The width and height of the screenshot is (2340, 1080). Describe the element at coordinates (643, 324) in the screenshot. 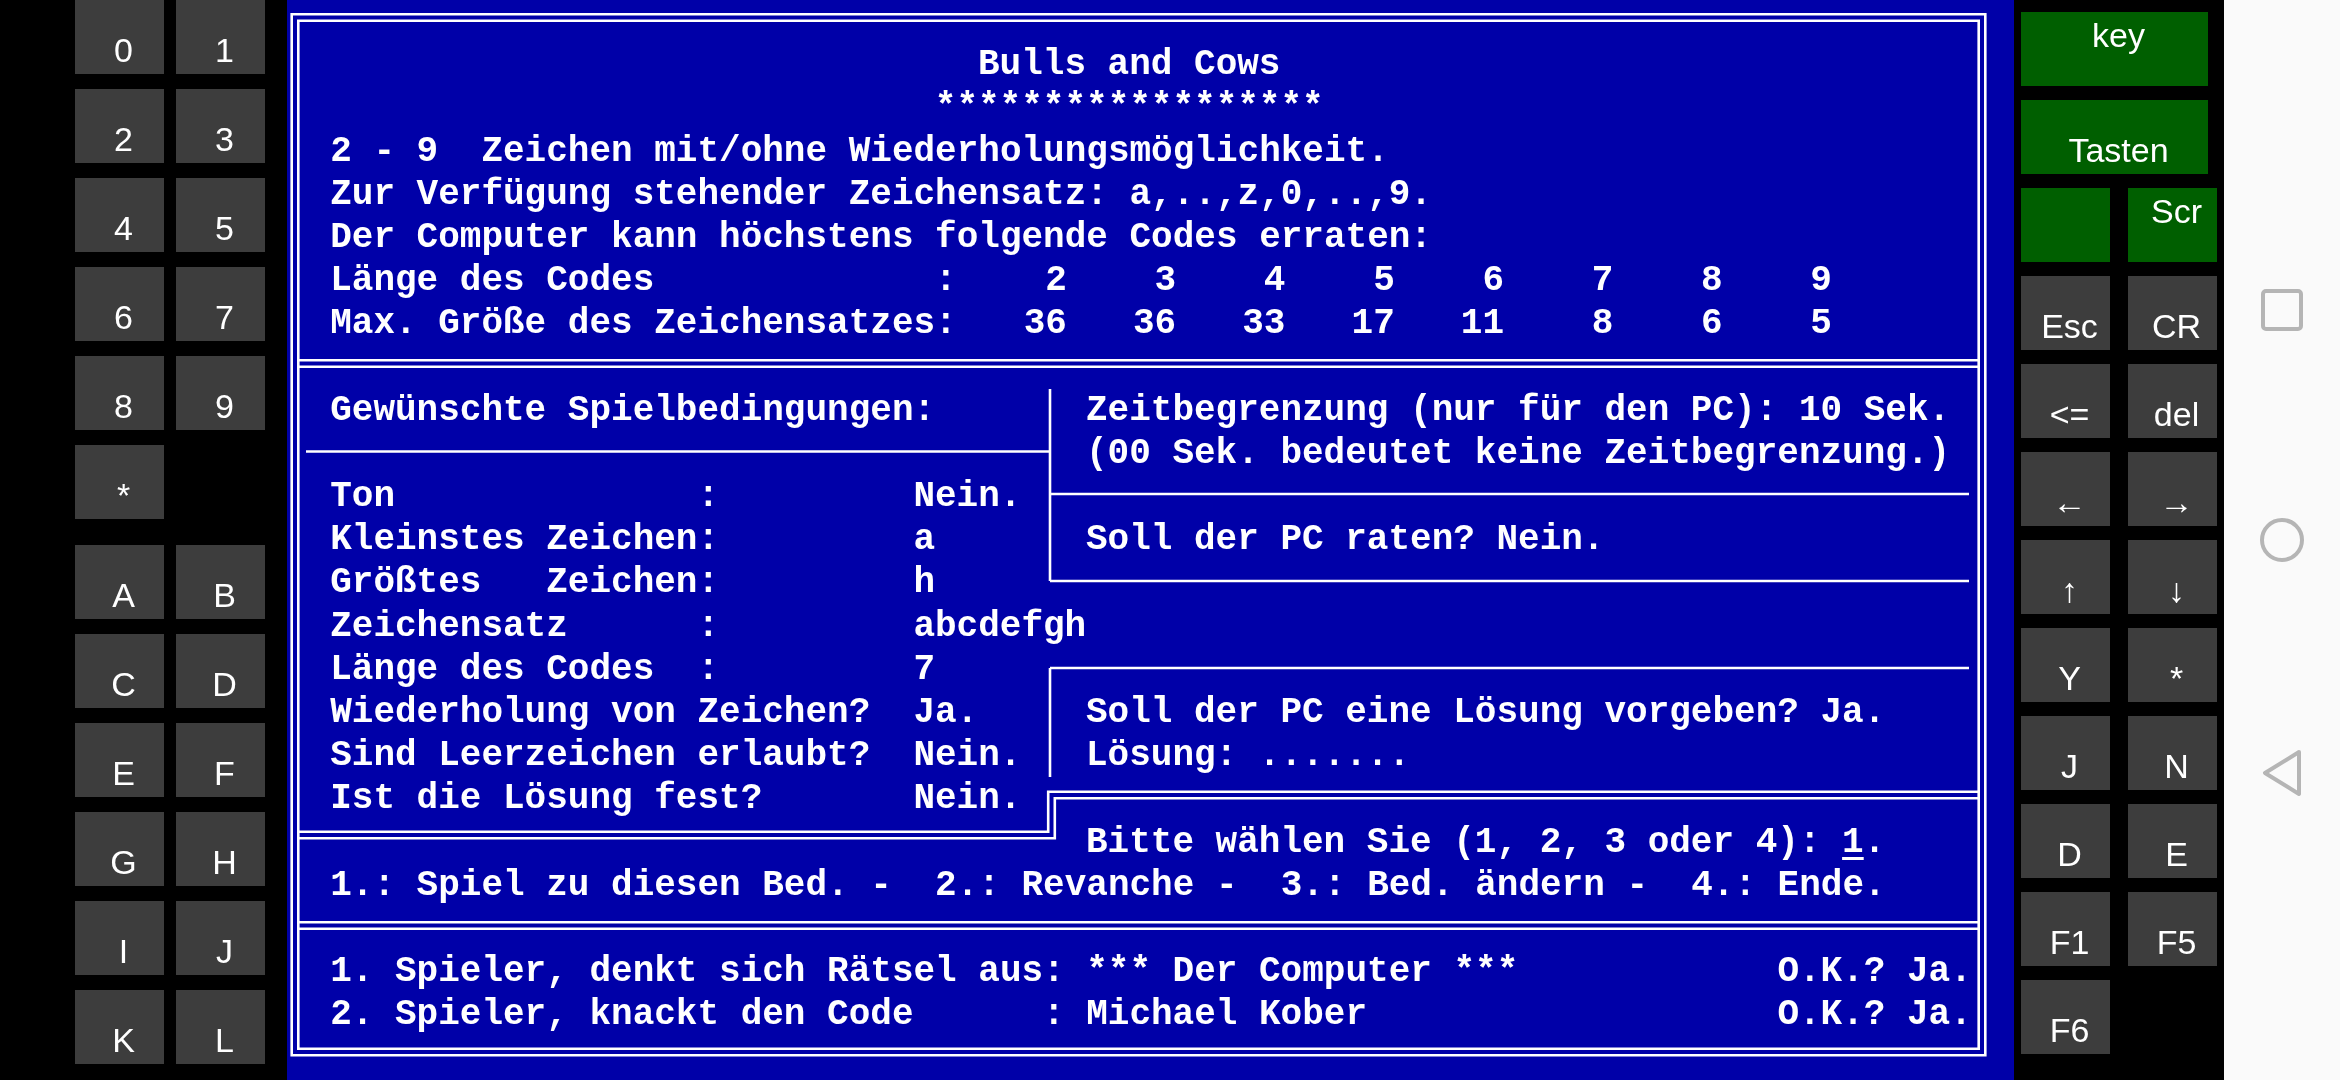

I see `table-label: Max. Größe des Zeichensatzes:` at that location.